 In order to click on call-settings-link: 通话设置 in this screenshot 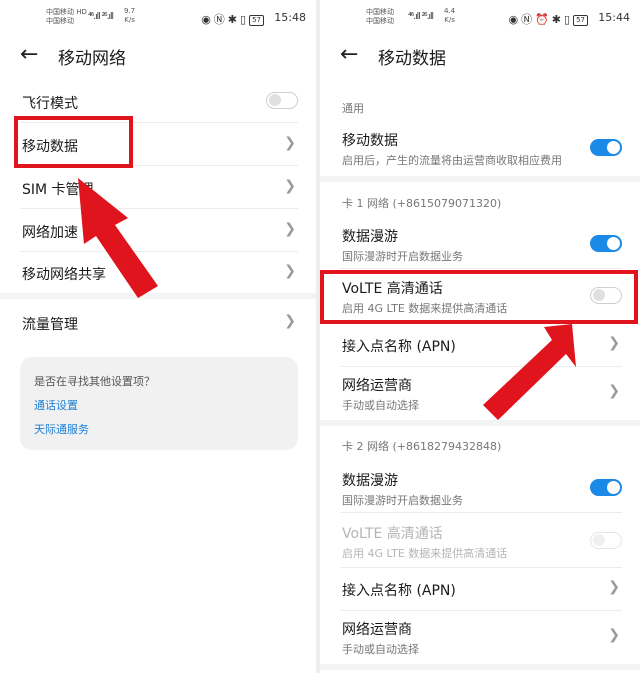, I will do `click(56, 405)`.